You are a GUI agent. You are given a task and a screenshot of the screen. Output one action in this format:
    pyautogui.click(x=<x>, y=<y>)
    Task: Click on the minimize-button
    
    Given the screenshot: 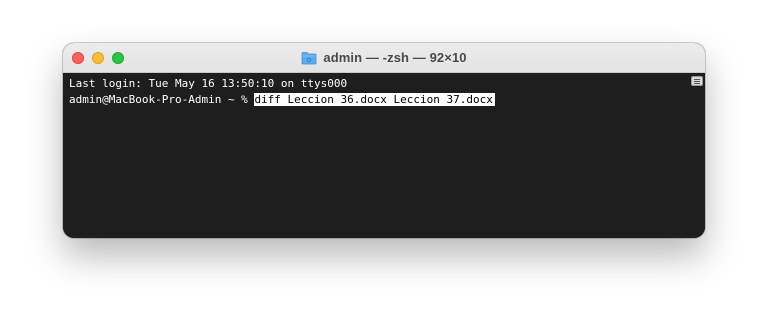 What is the action you would take?
    pyautogui.click(x=98, y=58)
    